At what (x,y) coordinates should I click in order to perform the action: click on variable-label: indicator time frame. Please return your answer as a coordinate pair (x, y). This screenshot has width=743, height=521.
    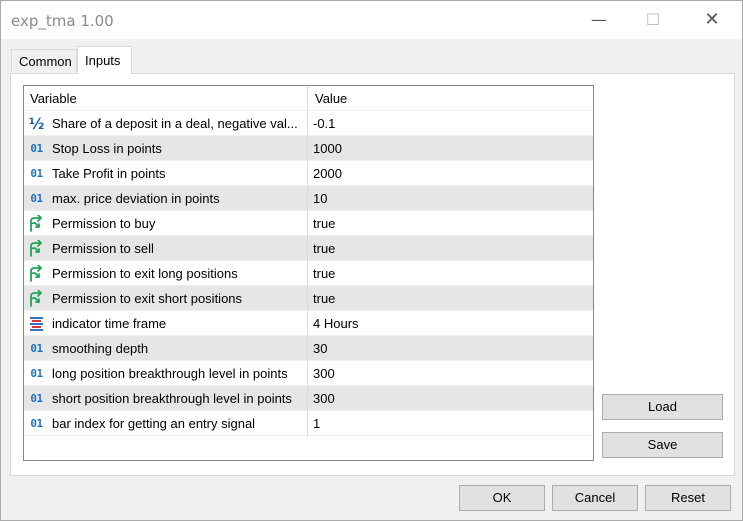
    Looking at the image, I should click on (109, 323).